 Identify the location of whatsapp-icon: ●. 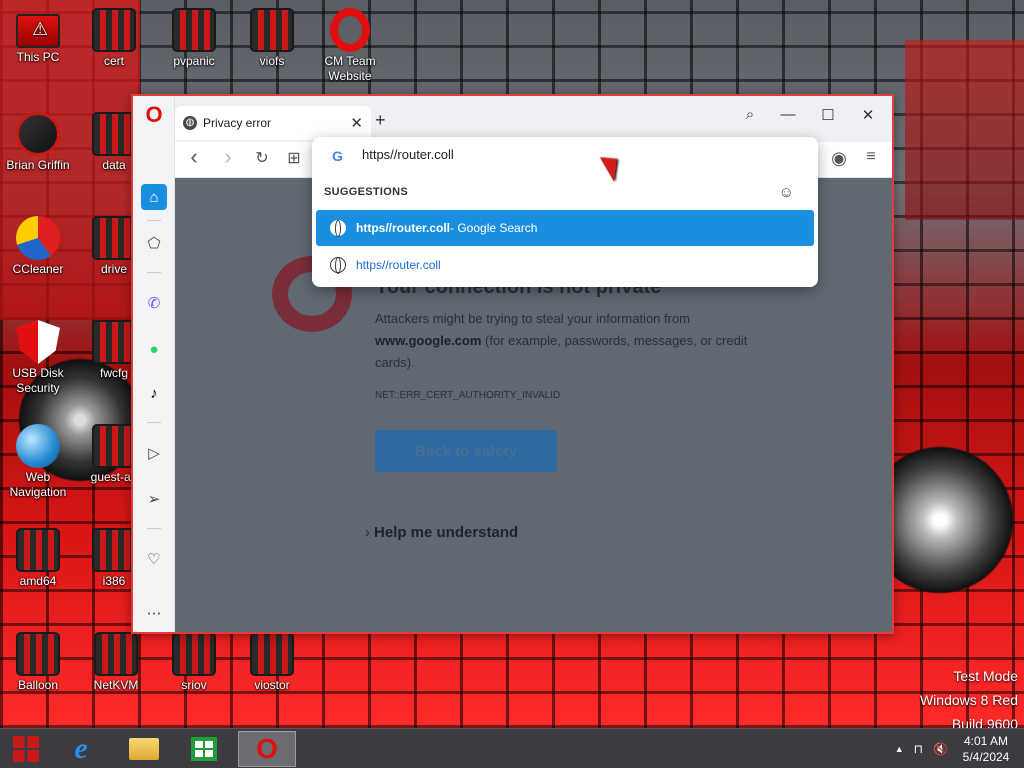
(154, 349).